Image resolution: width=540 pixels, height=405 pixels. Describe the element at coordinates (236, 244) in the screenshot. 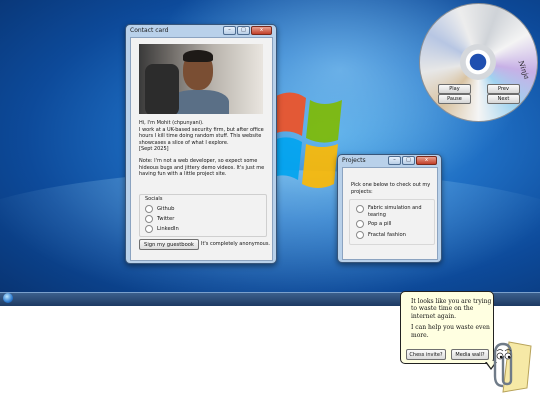

I see `guestbook-note: It's completely anonymous.` at that location.